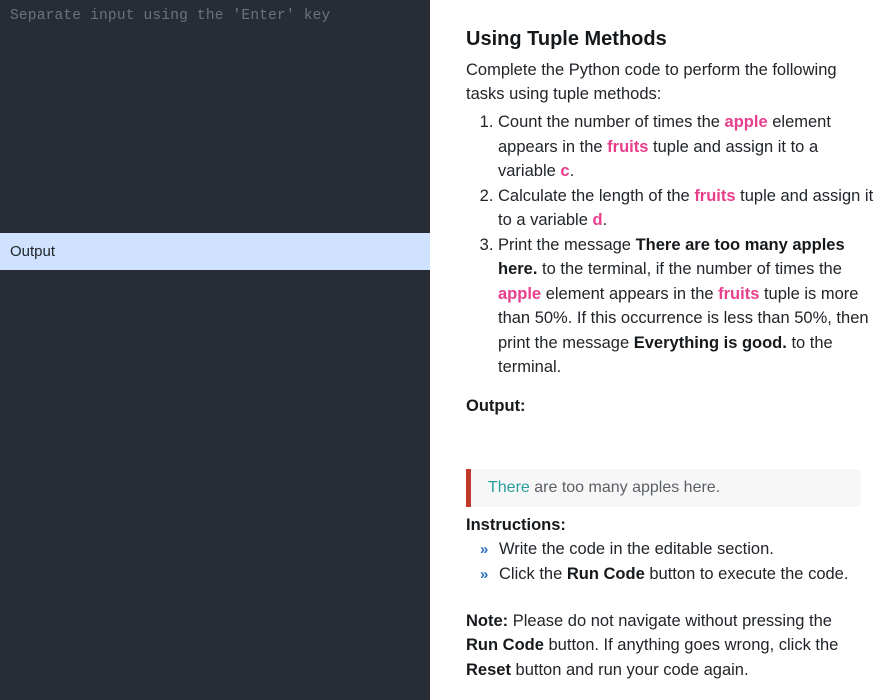 The width and height of the screenshot is (886, 700). Describe the element at coordinates (630, 293) in the screenshot. I see `task-step-text: element appears in the` at that location.